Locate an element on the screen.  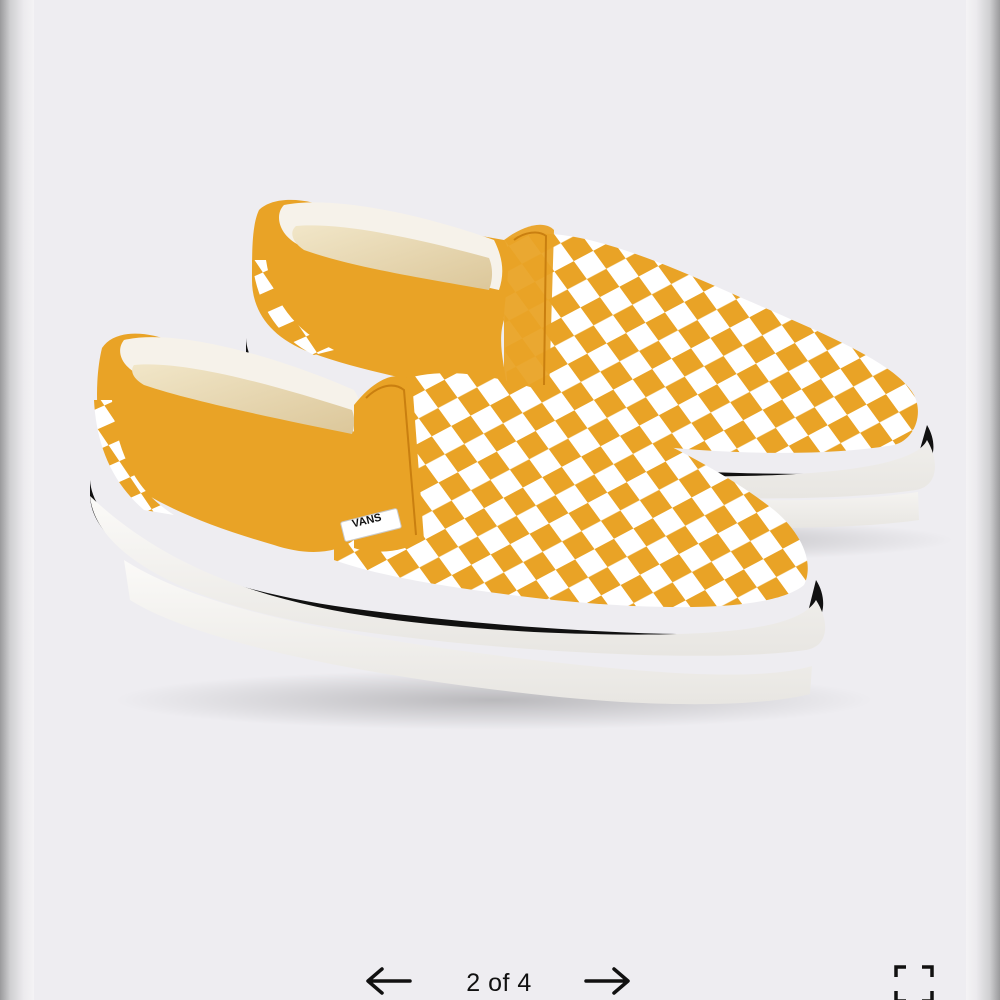
arrow-right-icon is located at coordinates (607, 981).